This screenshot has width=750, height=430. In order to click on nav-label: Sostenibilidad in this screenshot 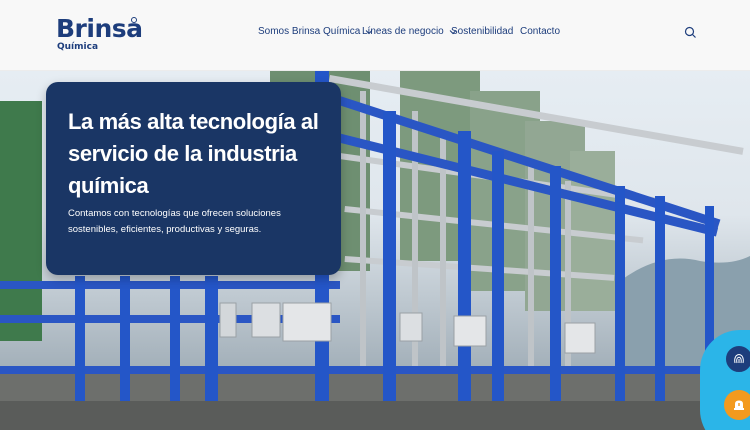, I will do `click(482, 31)`.